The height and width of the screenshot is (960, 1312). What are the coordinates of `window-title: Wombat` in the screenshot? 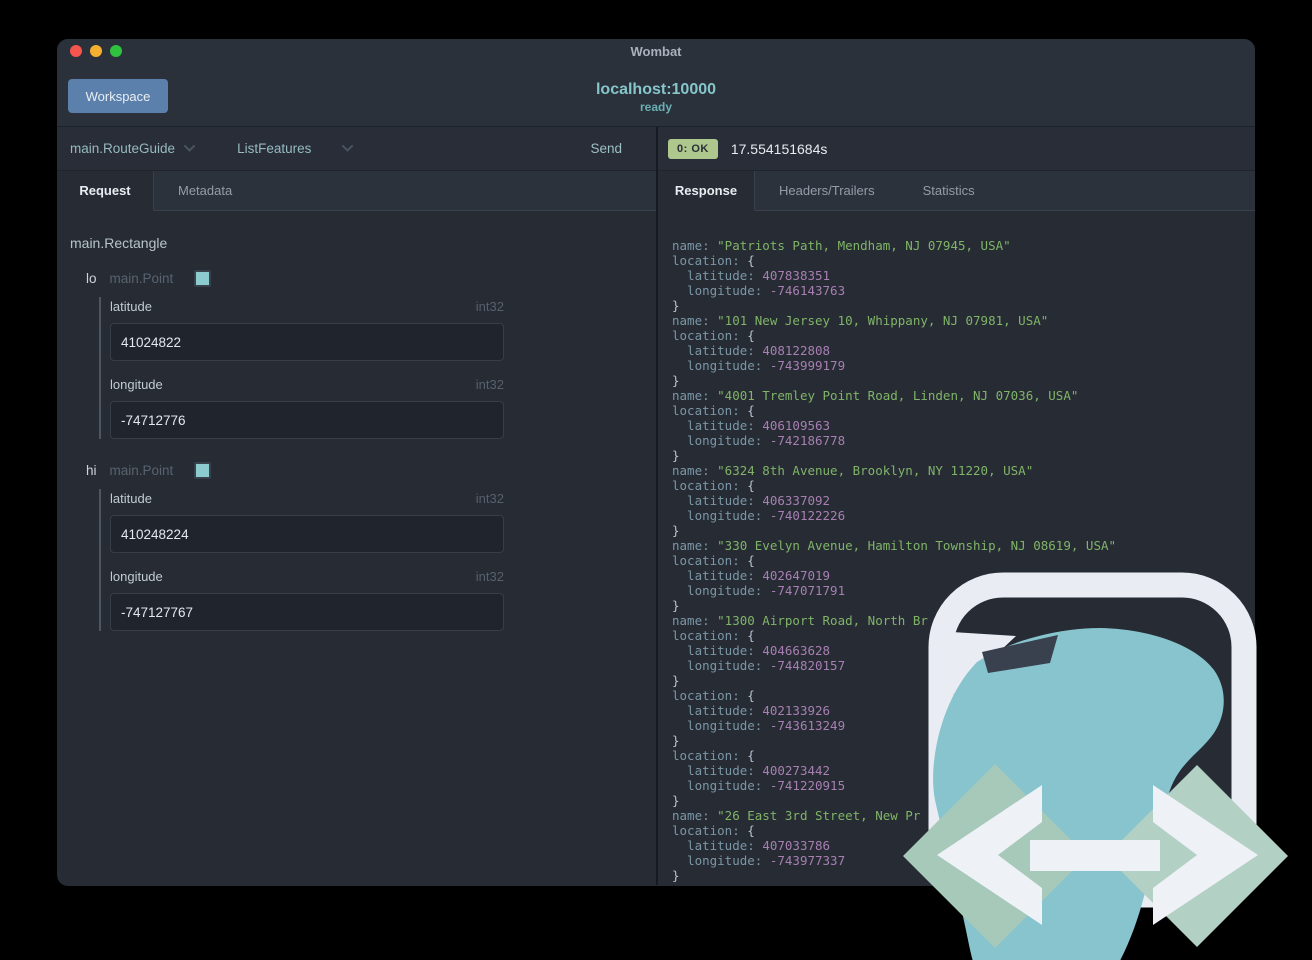 It's located at (656, 51).